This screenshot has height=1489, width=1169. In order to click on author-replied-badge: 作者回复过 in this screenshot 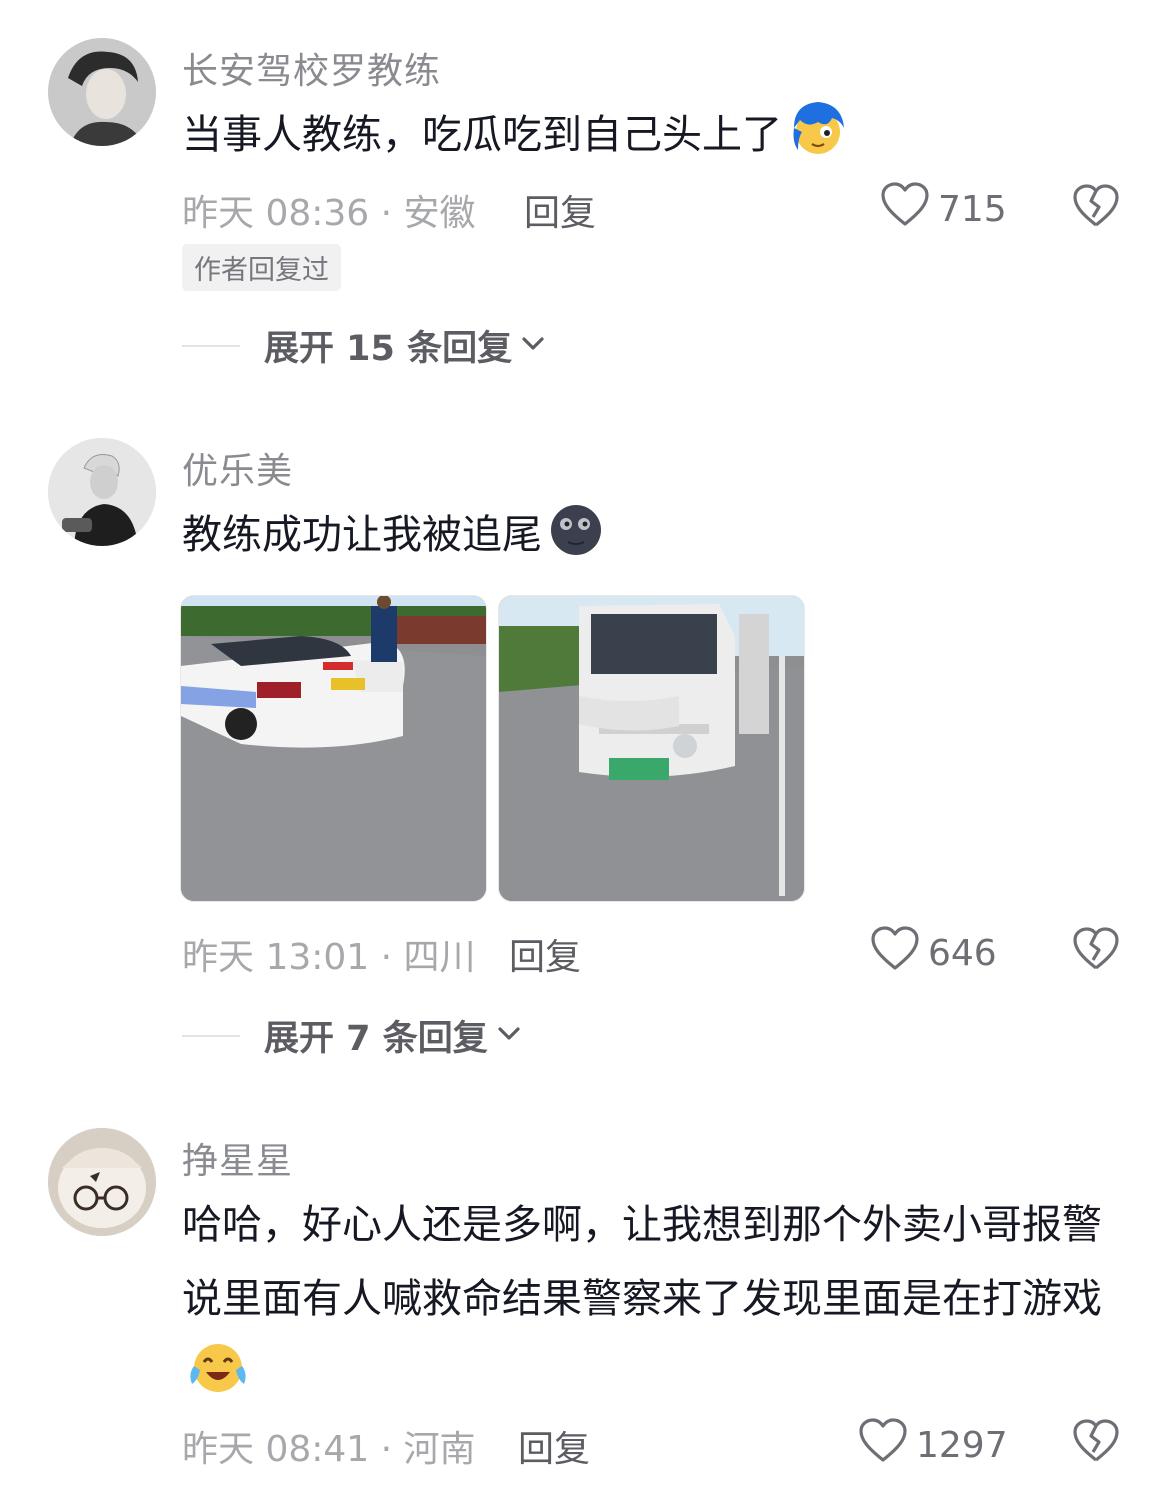, I will do `click(261, 267)`.